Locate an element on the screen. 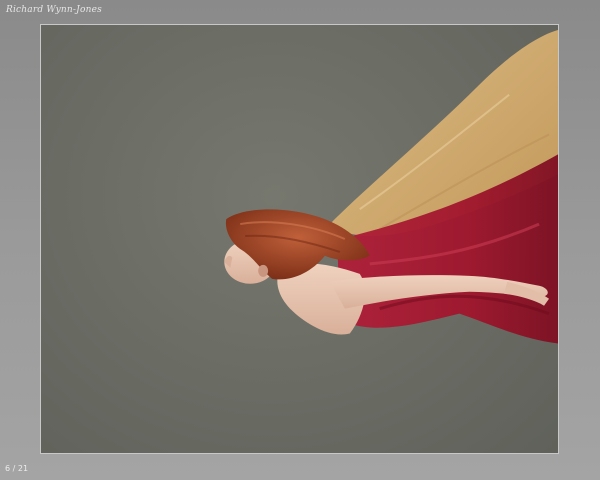  gallery-title: Richard Wynn-Jones is located at coordinates (54, 10).